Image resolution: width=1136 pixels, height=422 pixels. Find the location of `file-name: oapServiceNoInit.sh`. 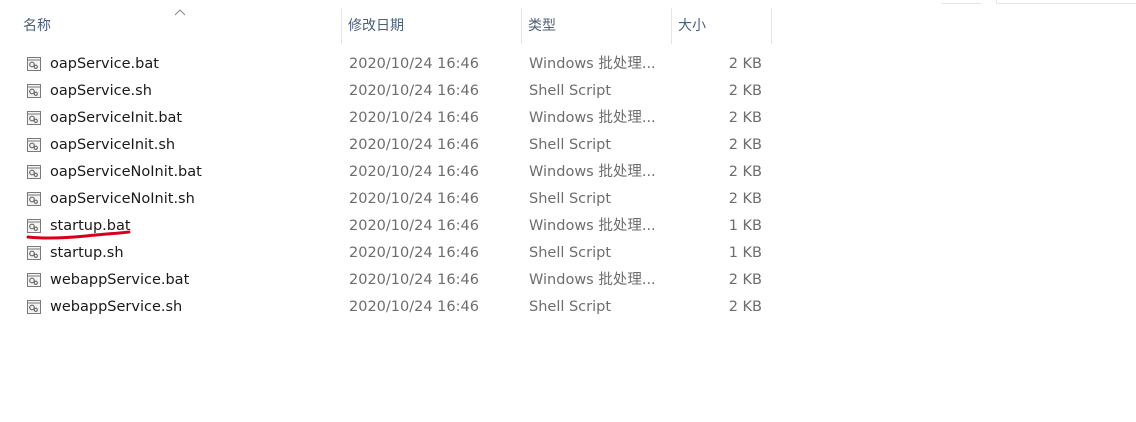

file-name: oapServiceNoInit.sh is located at coordinates (122, 199).